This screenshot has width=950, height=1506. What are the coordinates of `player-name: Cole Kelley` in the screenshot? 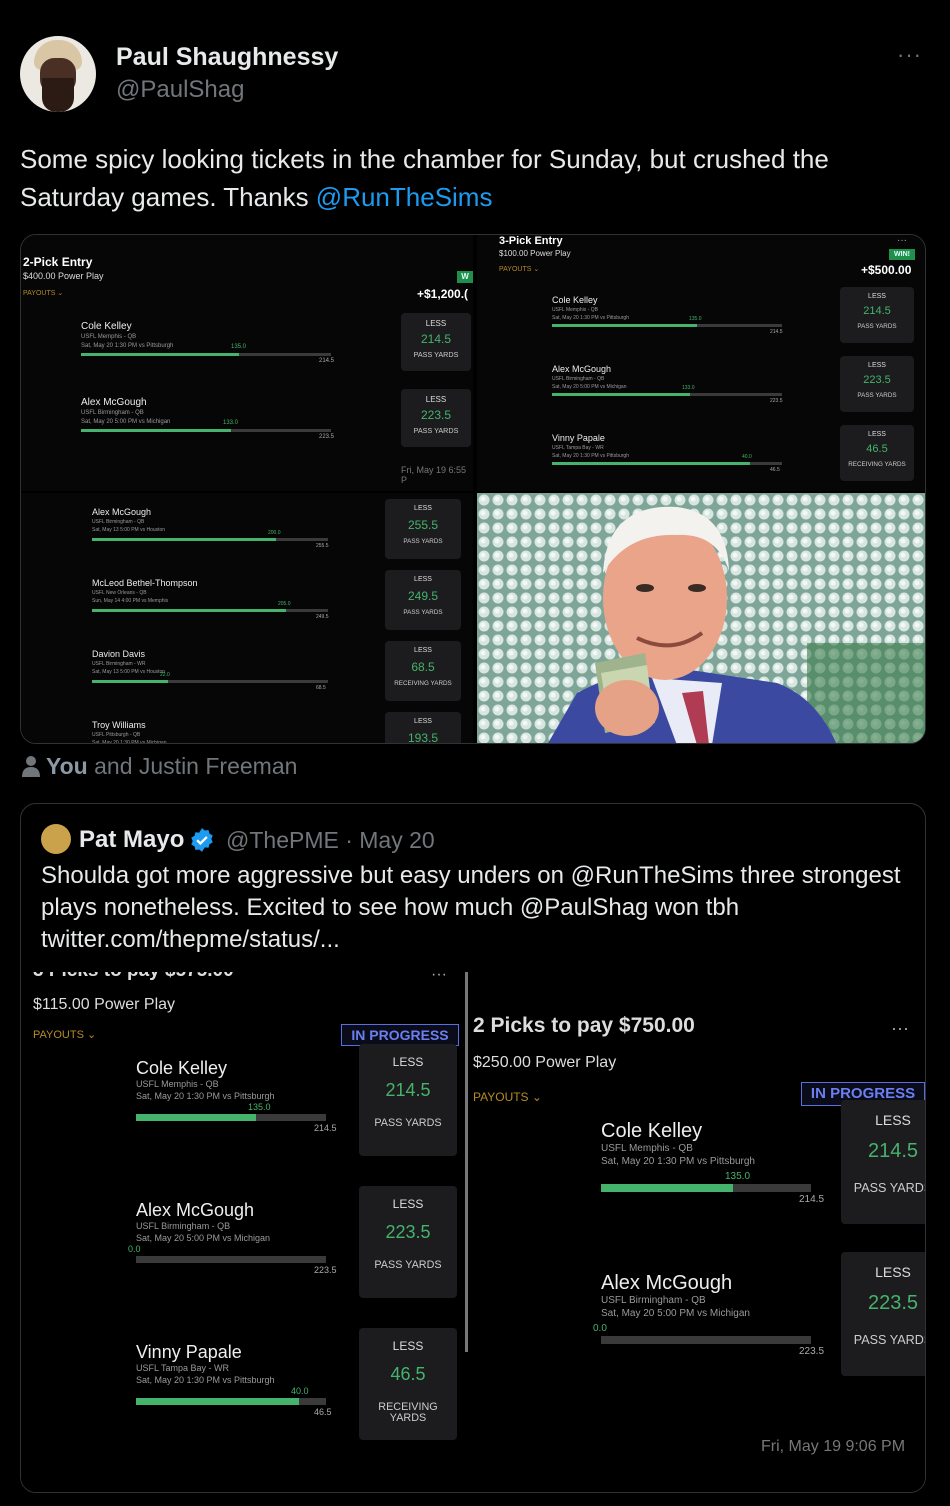 It's located at (182, 1068).